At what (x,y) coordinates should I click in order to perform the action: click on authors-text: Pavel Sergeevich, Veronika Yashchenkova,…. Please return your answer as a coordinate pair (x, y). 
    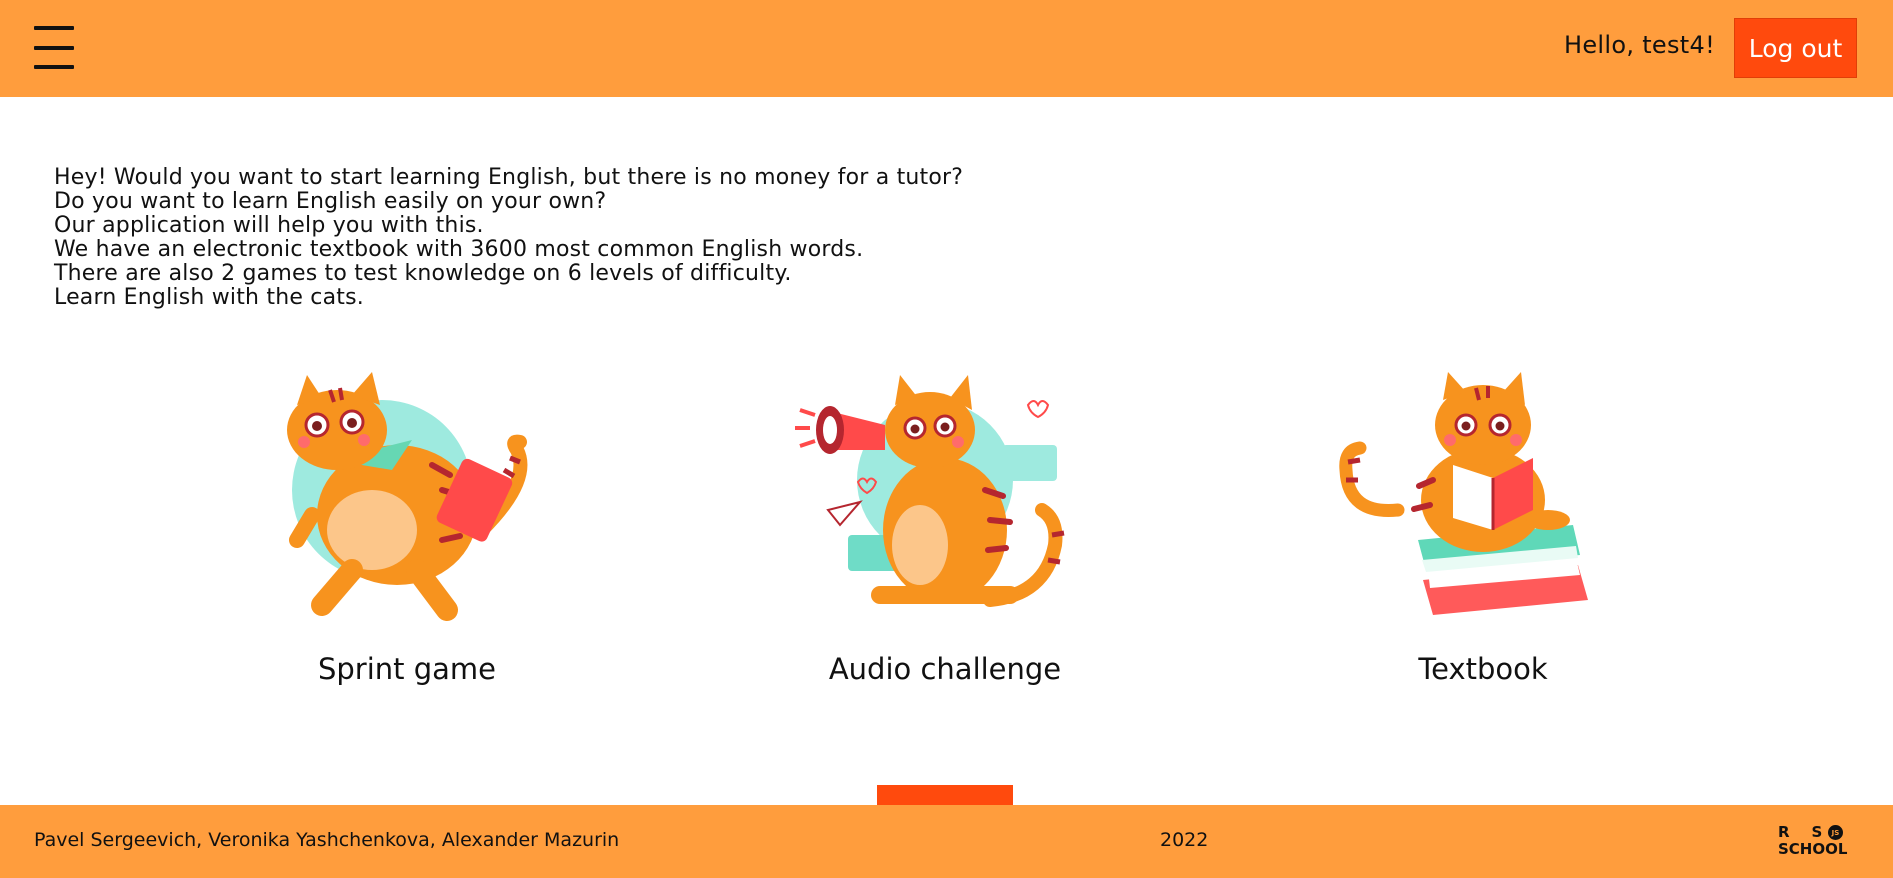
    Looking at the image, I should click on (327, 840).